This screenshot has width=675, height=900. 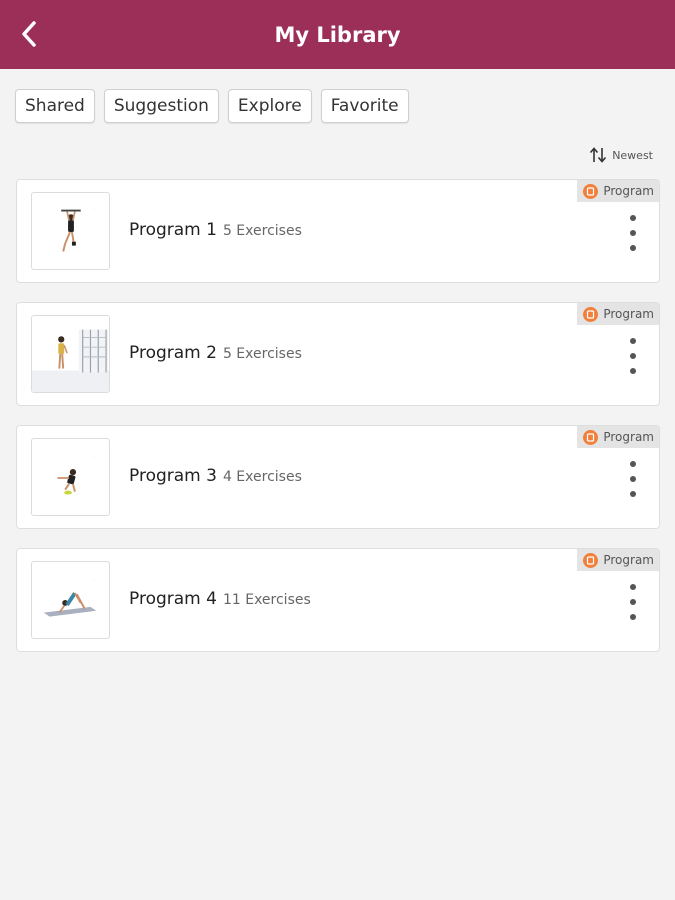 I want to click on program-name: Program 3, so click(x=173, y=476).